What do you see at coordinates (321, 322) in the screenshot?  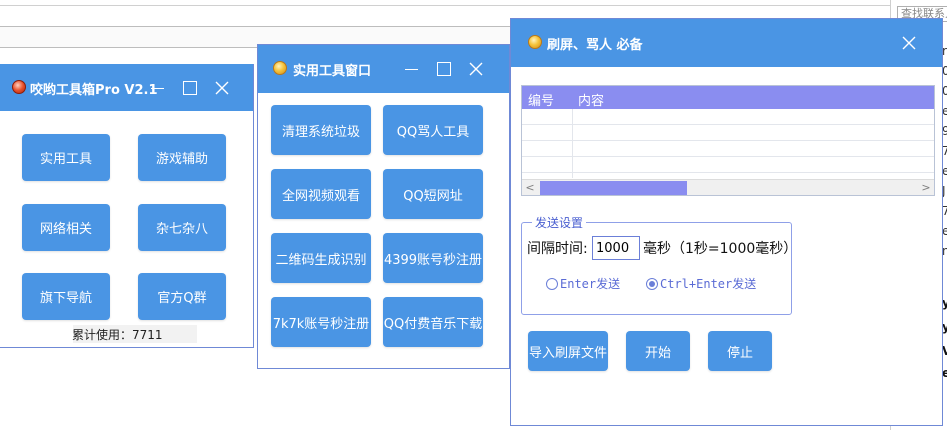 I see `7k7k-register-button: 7k7k账号秒注册` at bounding box center [321, 322].